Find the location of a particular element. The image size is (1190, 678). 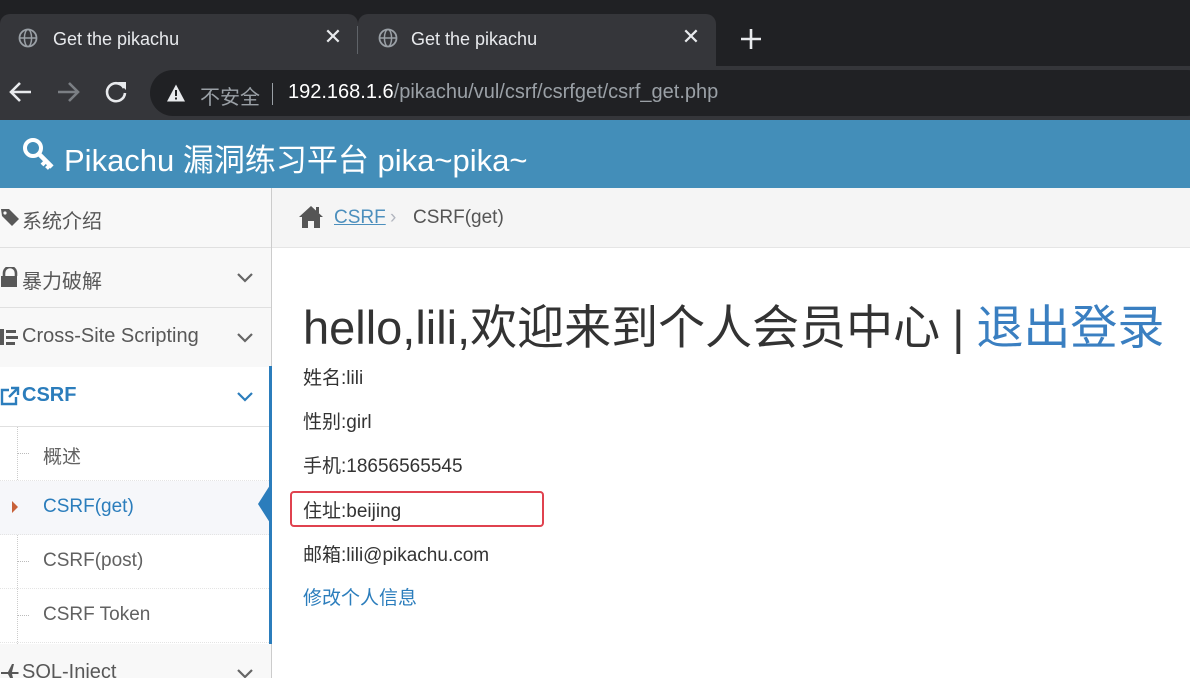

site-header: Pikachu 漏洞练习平台 pika~pika~ is located at coordinates (595, 154).